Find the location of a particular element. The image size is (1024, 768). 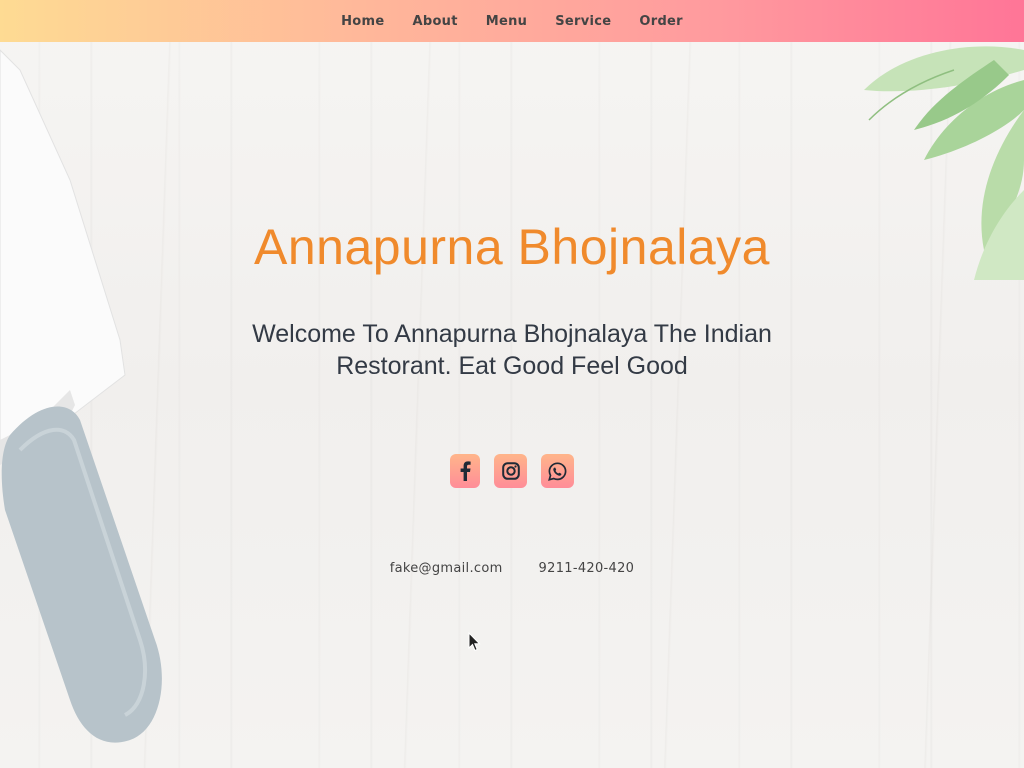

facebook-icon is located at coordinates (465, 471).